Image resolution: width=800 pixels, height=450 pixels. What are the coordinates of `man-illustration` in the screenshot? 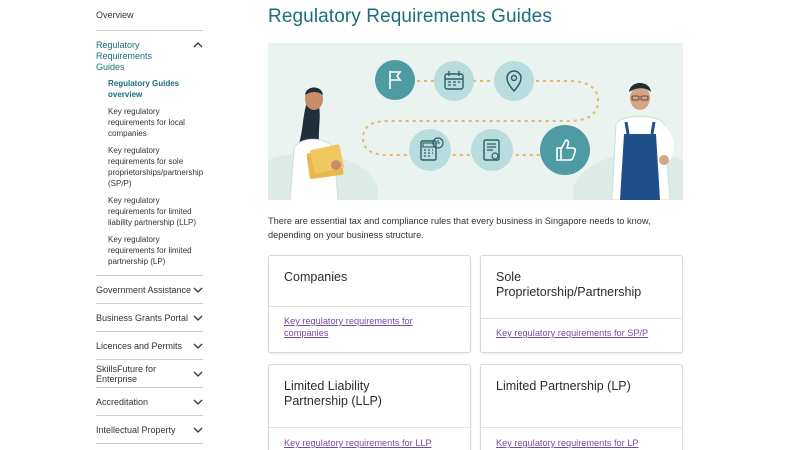 It's located at (640, 139).